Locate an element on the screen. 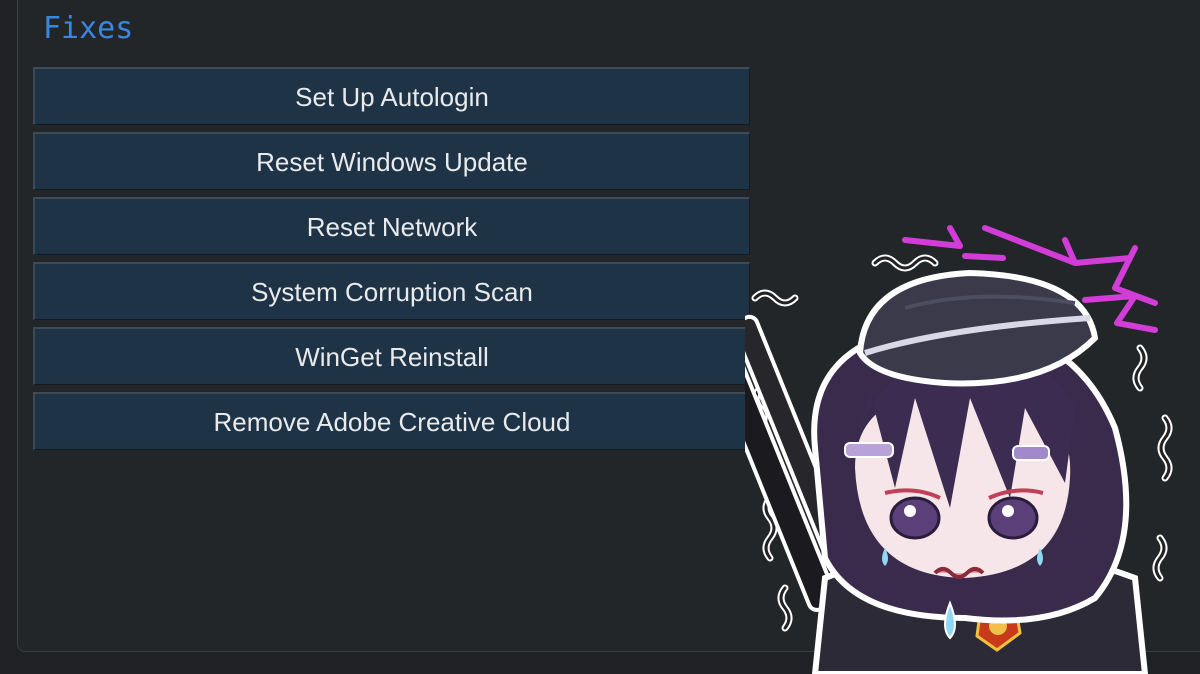  remove-adobe-creative-cloud-button: Remove Adobe Creative Cloud is located at coordinates (391, 421).